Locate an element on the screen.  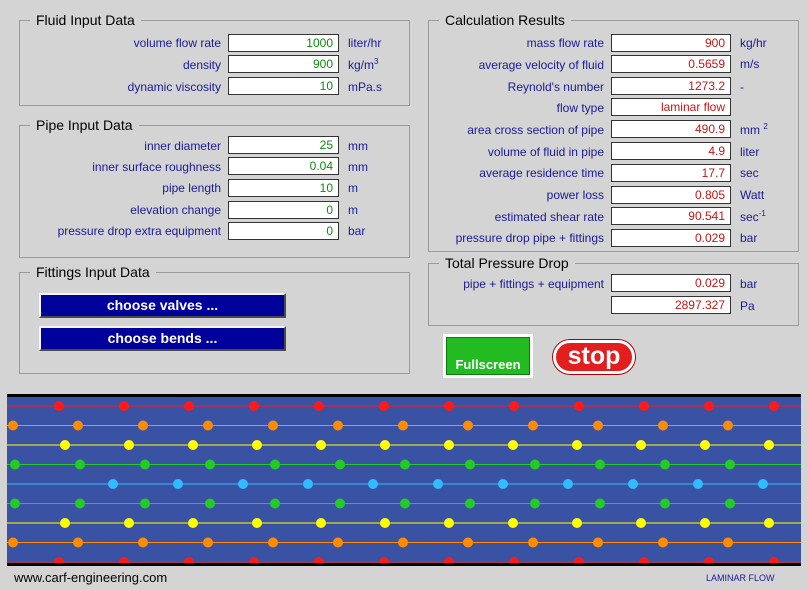
reynolds-number-value: 1273.2 is located at coordinates (671, 86).